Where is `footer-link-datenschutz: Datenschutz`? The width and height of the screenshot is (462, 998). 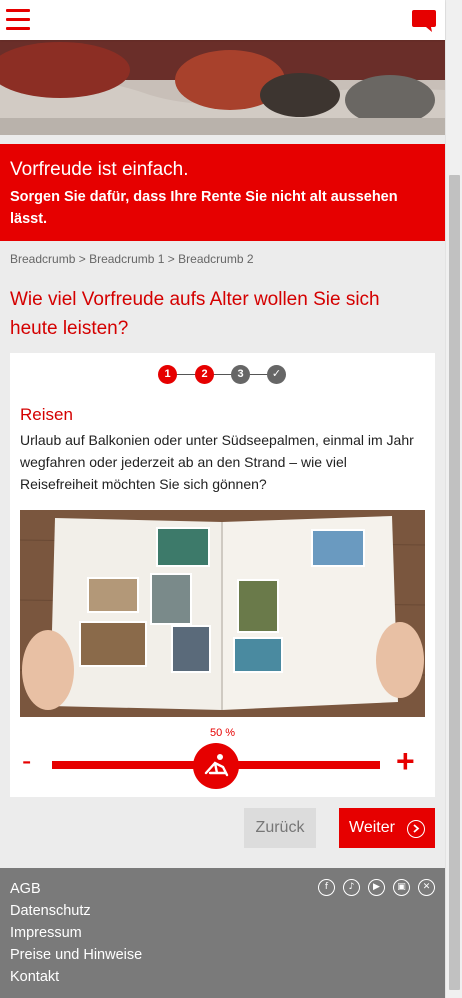
footer-link-datenschutz: Datenschutz is located at coordinates (76, 911).